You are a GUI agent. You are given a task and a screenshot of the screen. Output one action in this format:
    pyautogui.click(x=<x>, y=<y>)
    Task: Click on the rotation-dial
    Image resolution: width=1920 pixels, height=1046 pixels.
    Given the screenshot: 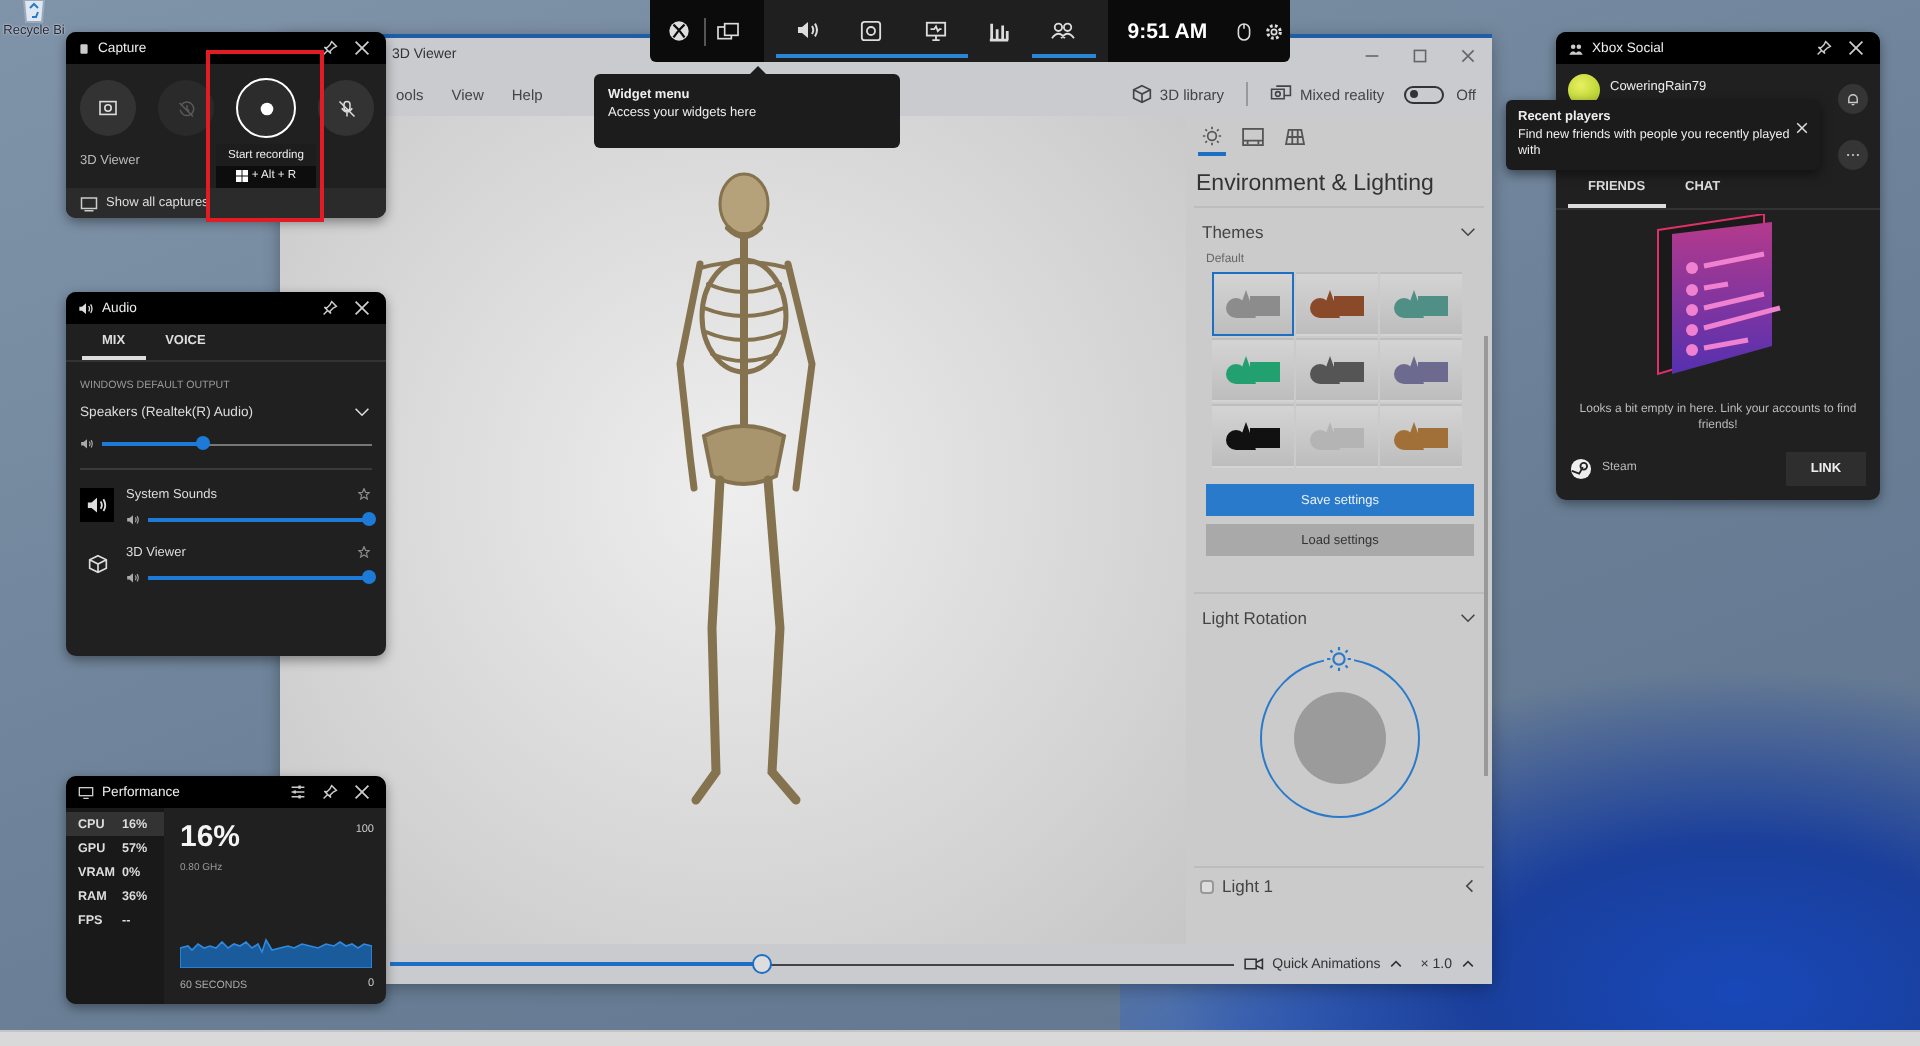 What is the action you would take?
    pyautogui.click(x=1339, y=738)
    